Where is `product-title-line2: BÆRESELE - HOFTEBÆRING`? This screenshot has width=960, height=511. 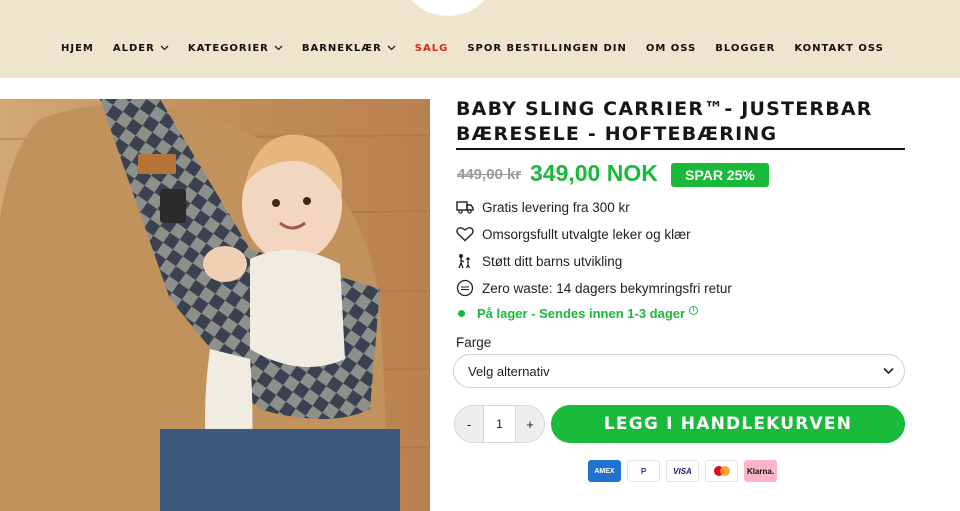
product-title-line2: BÆRESELE - HOFTEBÆRING is located at coordinates (617, 134).